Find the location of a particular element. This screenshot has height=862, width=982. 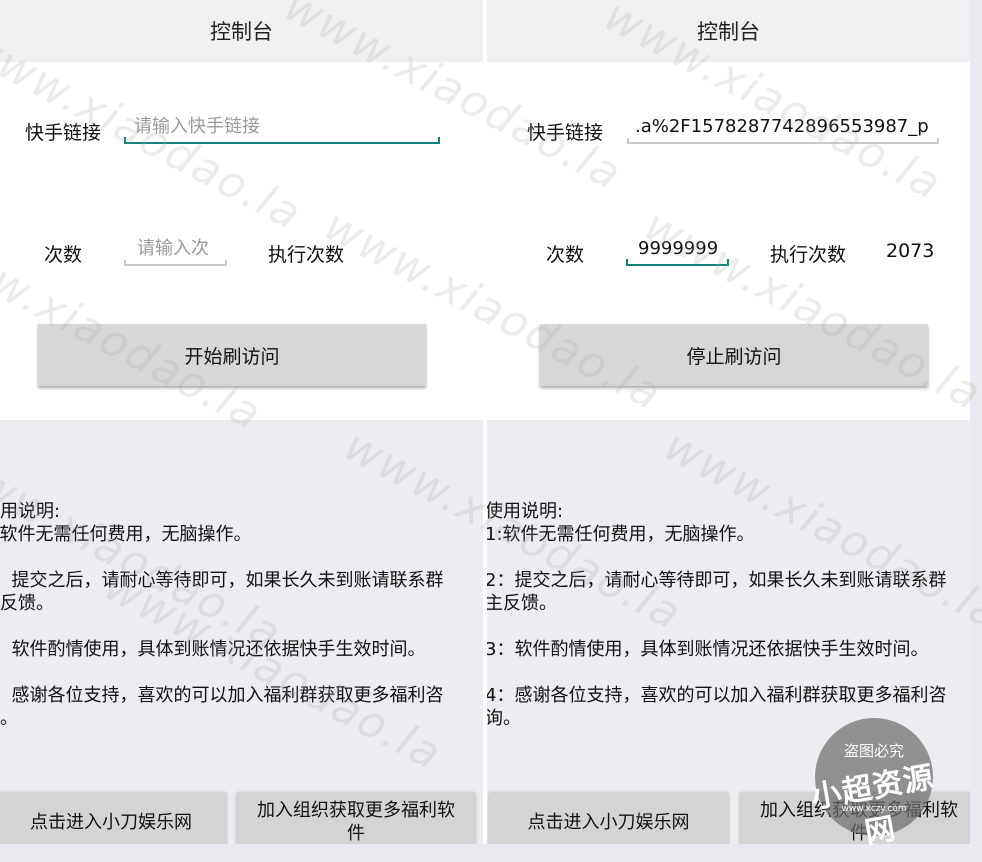

stamp-sub-text: www.xczy.com is located at coordinates (874, 809).